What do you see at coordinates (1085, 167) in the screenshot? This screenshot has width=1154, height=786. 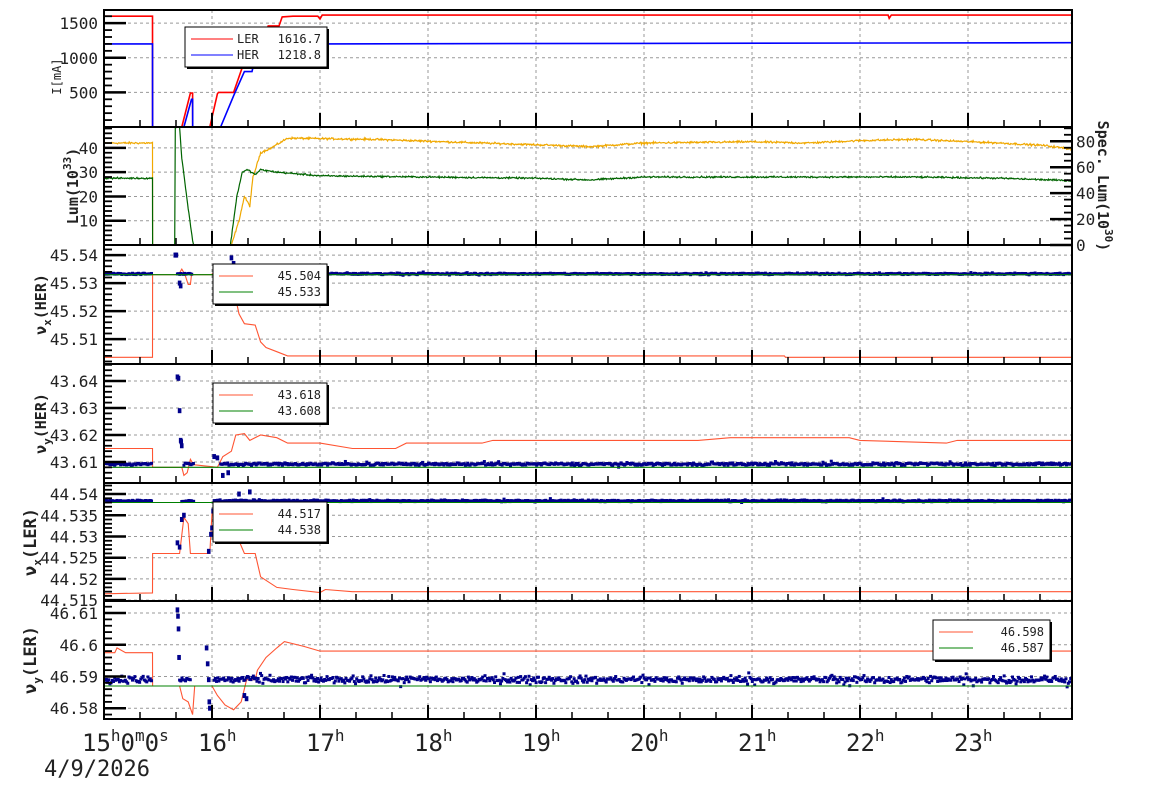 I see `right-y-tick-label: 60` at bounding box center [1085, 167].